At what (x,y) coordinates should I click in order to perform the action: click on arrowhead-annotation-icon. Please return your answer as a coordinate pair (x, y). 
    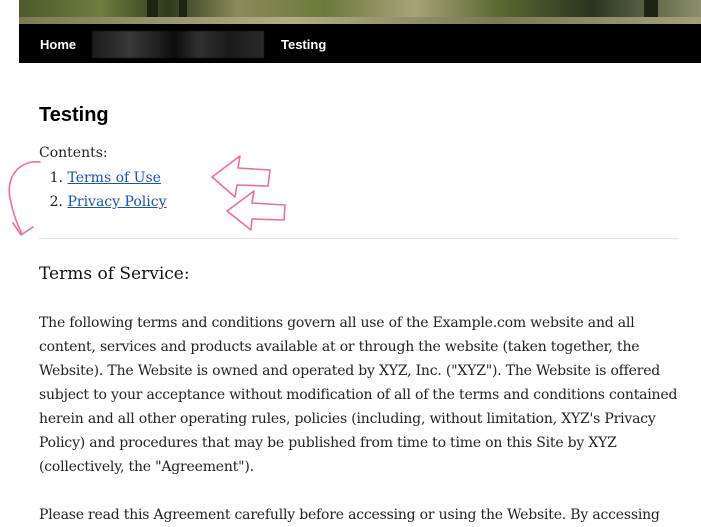
    Looking at the image, I should click on (23, 229).